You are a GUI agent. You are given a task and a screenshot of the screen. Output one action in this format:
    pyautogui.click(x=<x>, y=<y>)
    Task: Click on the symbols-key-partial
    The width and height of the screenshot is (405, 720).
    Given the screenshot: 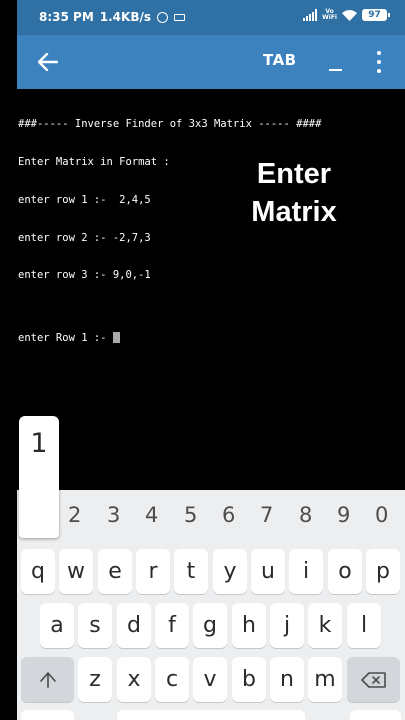 What is the action you would take?
    pyautogui.click(x=47, y=715)
    